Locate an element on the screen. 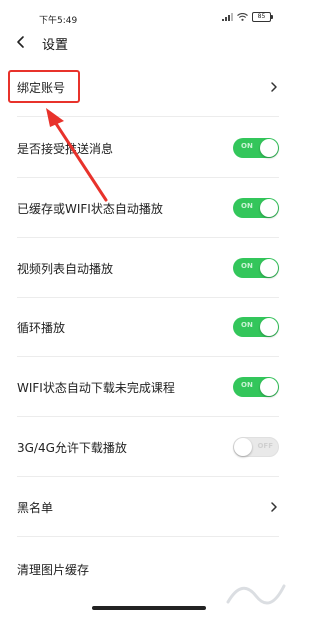 This screenshot has width=320, height=621. settings-row: 是否接受推送消息 ON is located at coordinates (148, 148).